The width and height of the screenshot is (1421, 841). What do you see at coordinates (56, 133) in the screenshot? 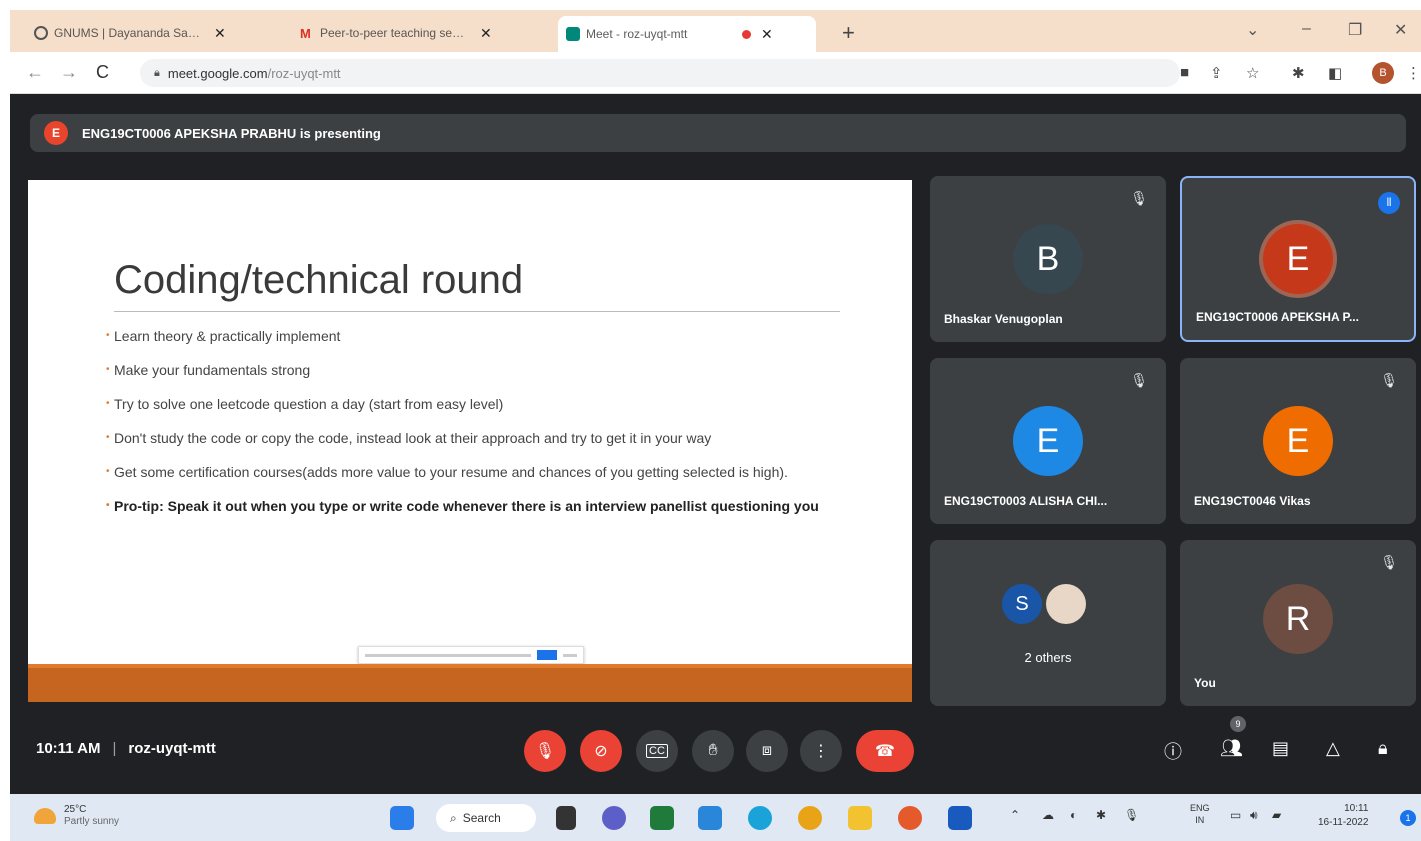
I see `presenter-avatar: E` at bounding box center [56, 133].